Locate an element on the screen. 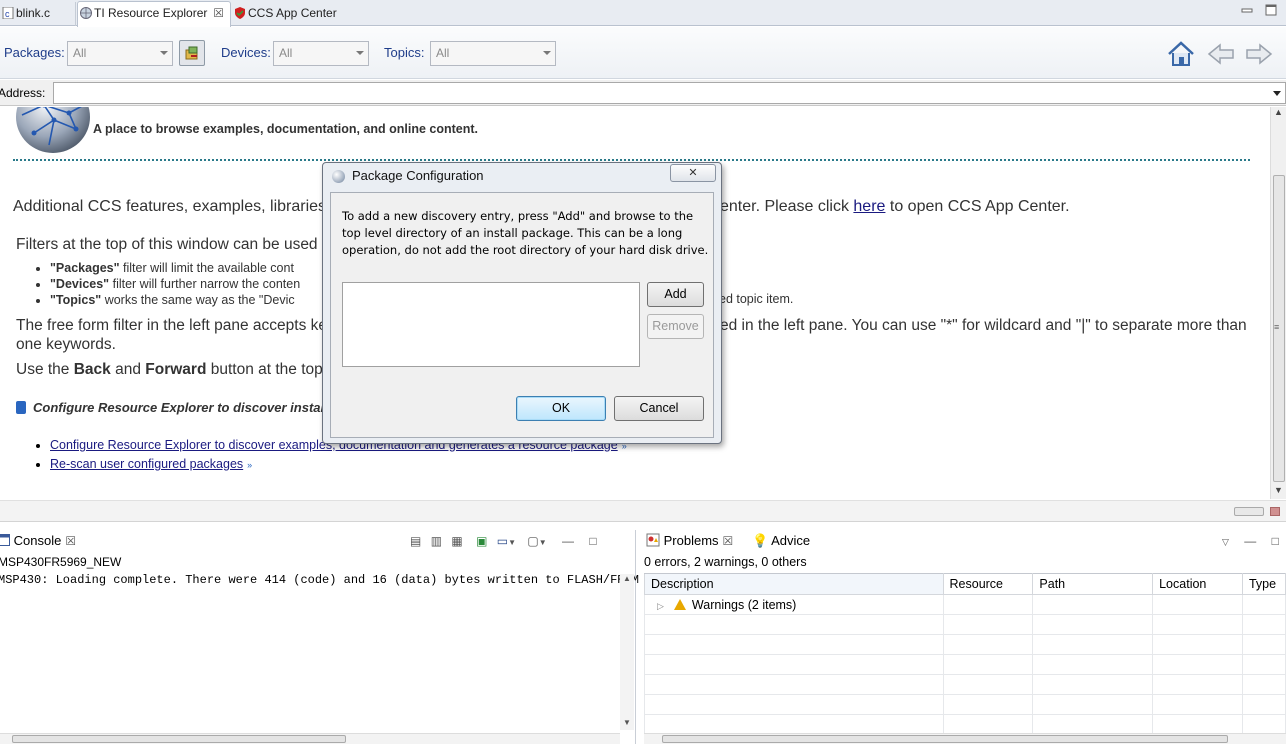 This screenshot has width=1286, height=744. minimize-icon is located at coordinates (1247, 10).